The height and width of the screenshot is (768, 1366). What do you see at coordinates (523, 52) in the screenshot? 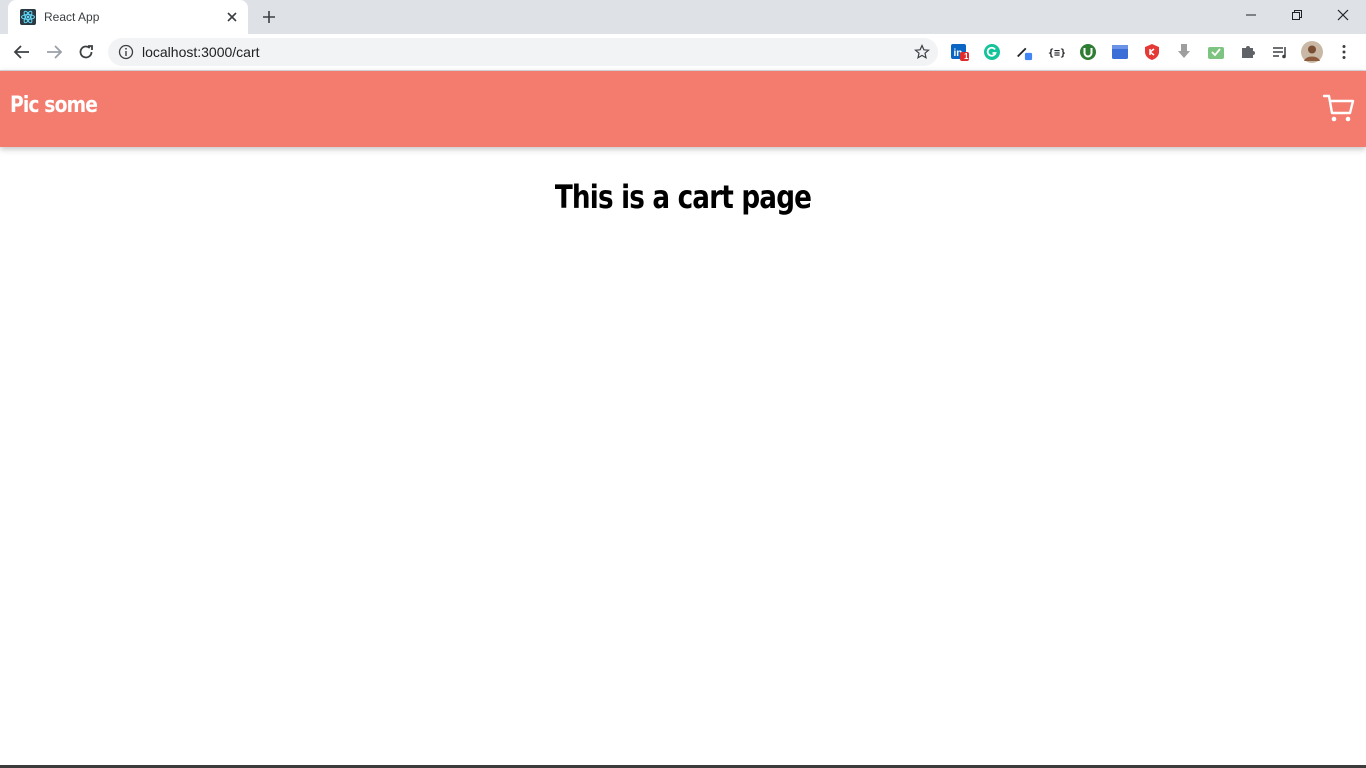
I see `address-bar: localhost:3000/cart` at bounding box center [523, 52].